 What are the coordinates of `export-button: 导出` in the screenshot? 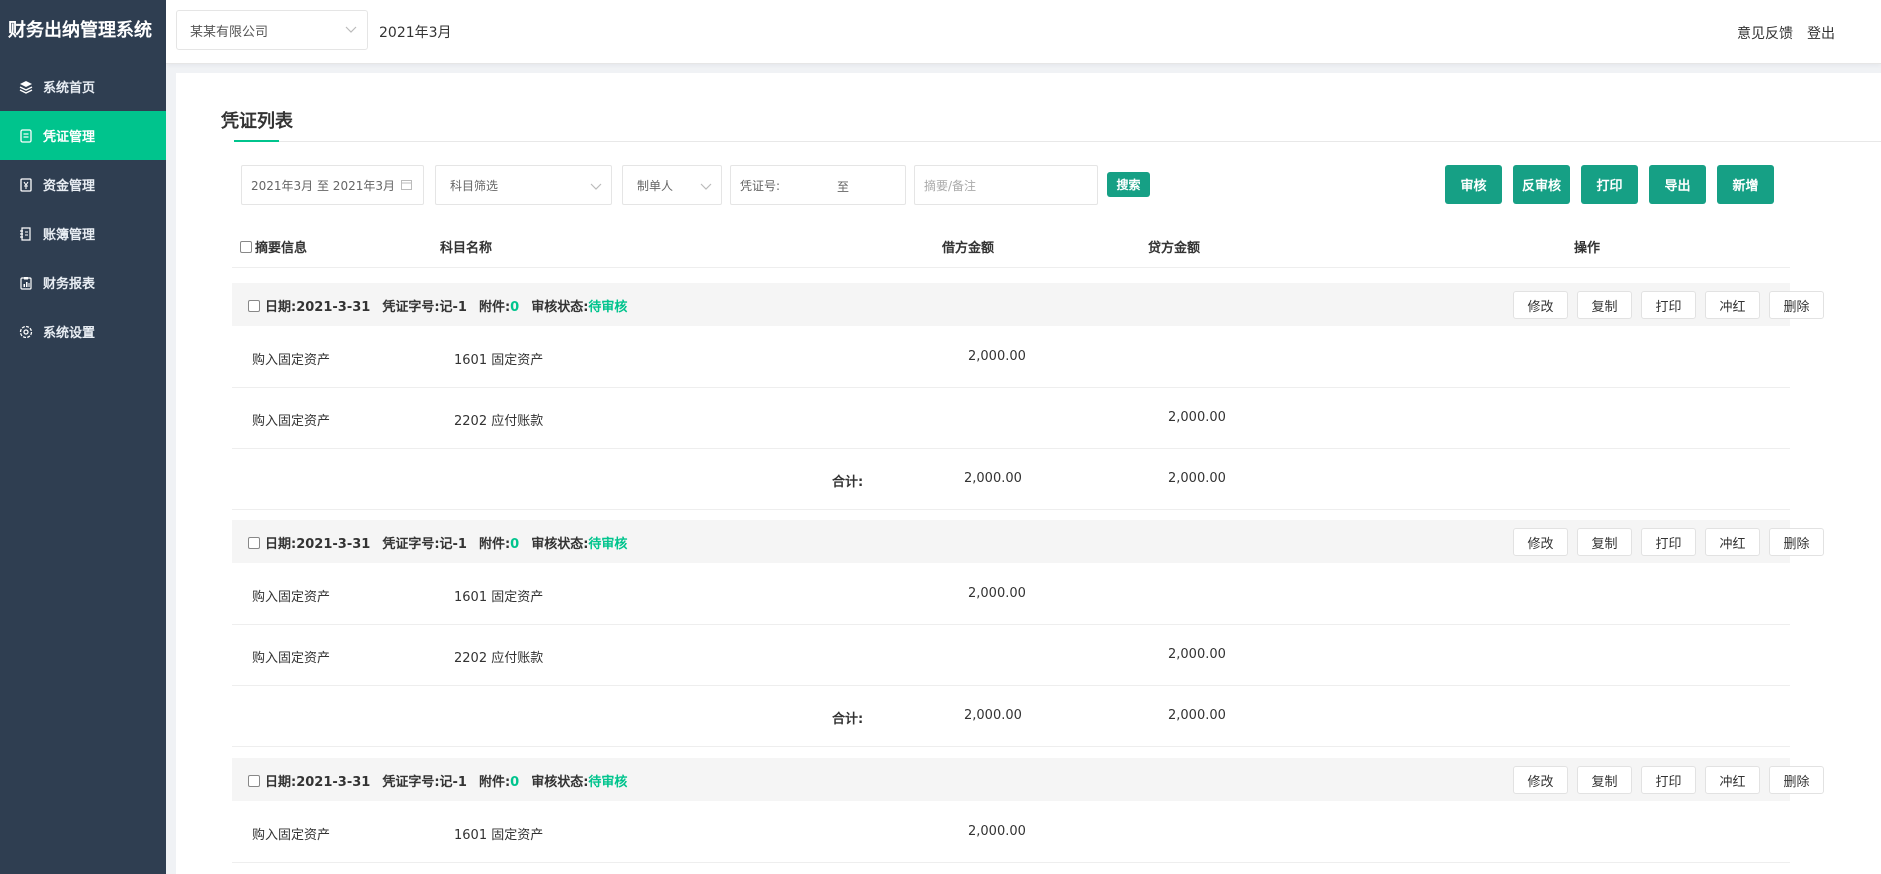 It's located at (1677, 184).